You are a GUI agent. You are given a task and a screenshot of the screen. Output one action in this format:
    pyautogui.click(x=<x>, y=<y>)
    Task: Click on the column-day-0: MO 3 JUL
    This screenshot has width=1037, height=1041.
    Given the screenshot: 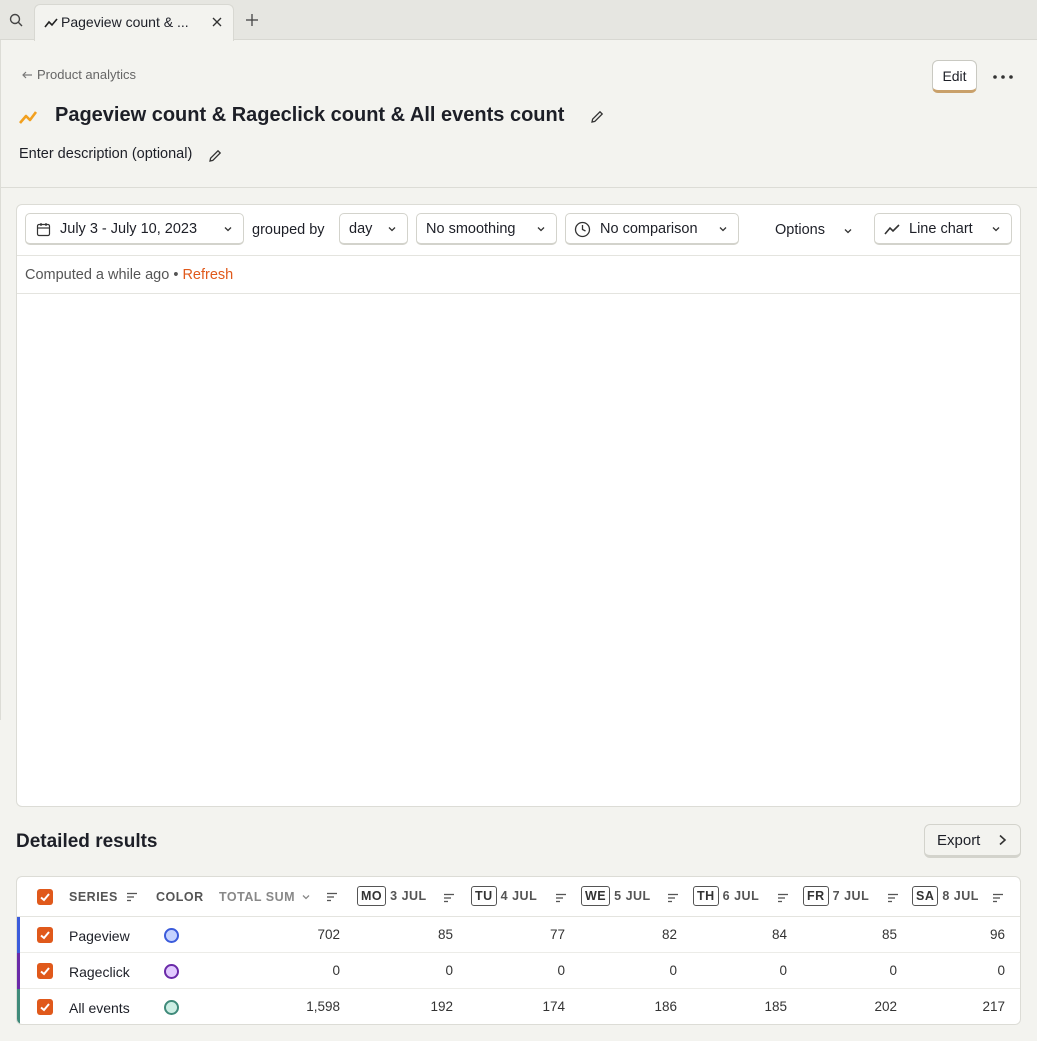 What is the action you would take?
    pyautogui.click(x=392, y=896)
    